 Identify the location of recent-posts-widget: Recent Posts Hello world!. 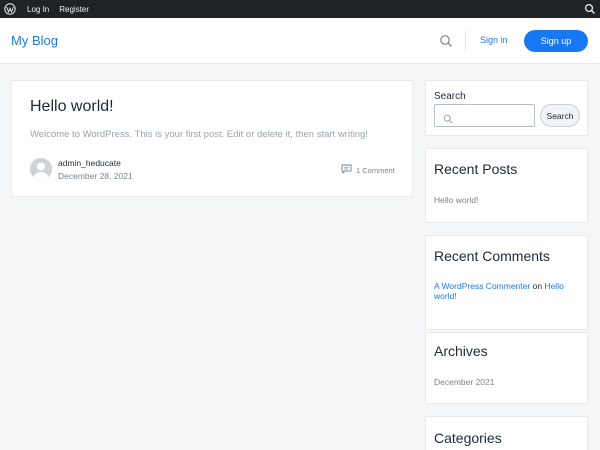
(506, 185).